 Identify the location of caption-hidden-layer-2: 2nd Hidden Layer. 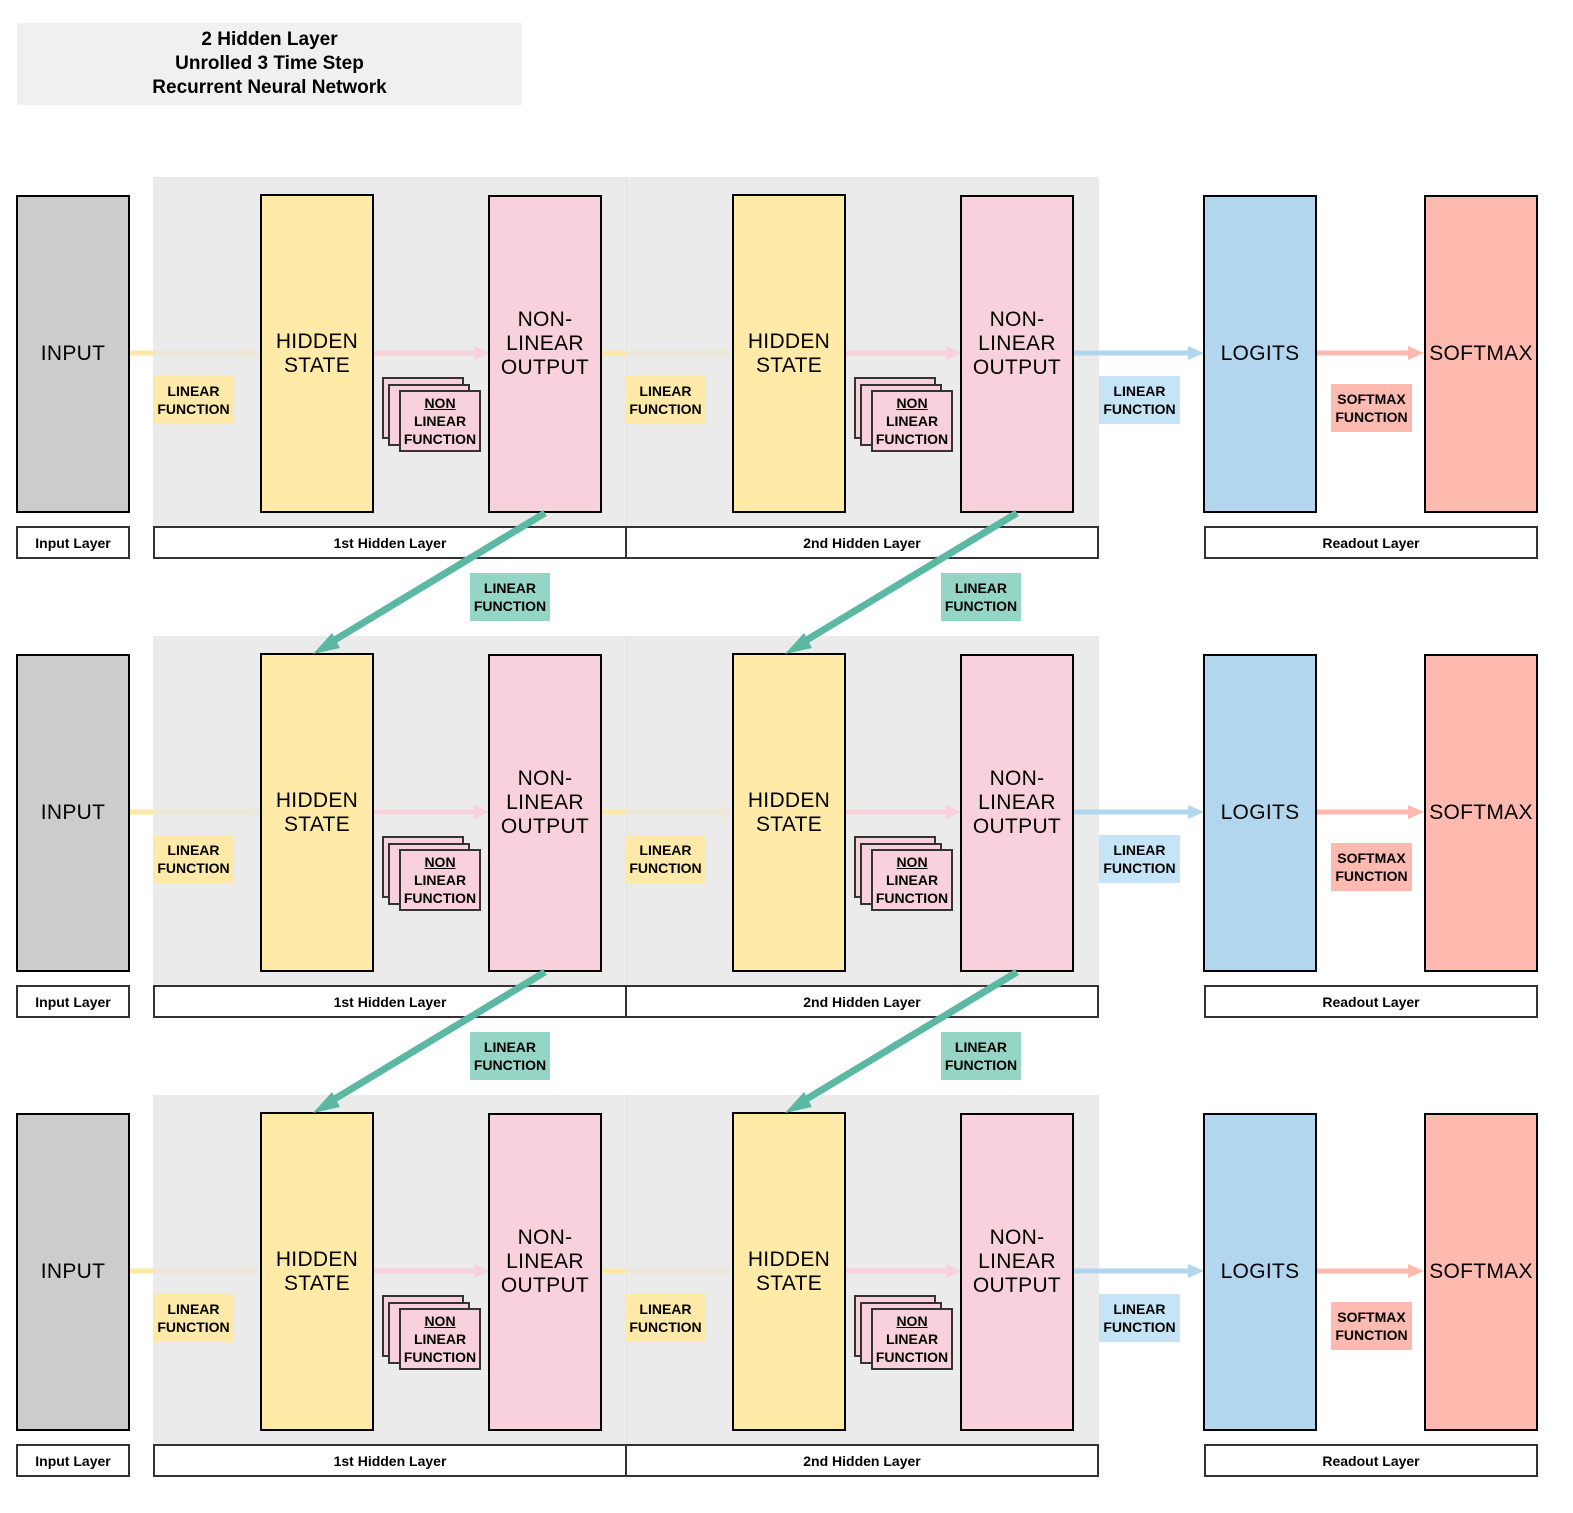
(862, 1460).